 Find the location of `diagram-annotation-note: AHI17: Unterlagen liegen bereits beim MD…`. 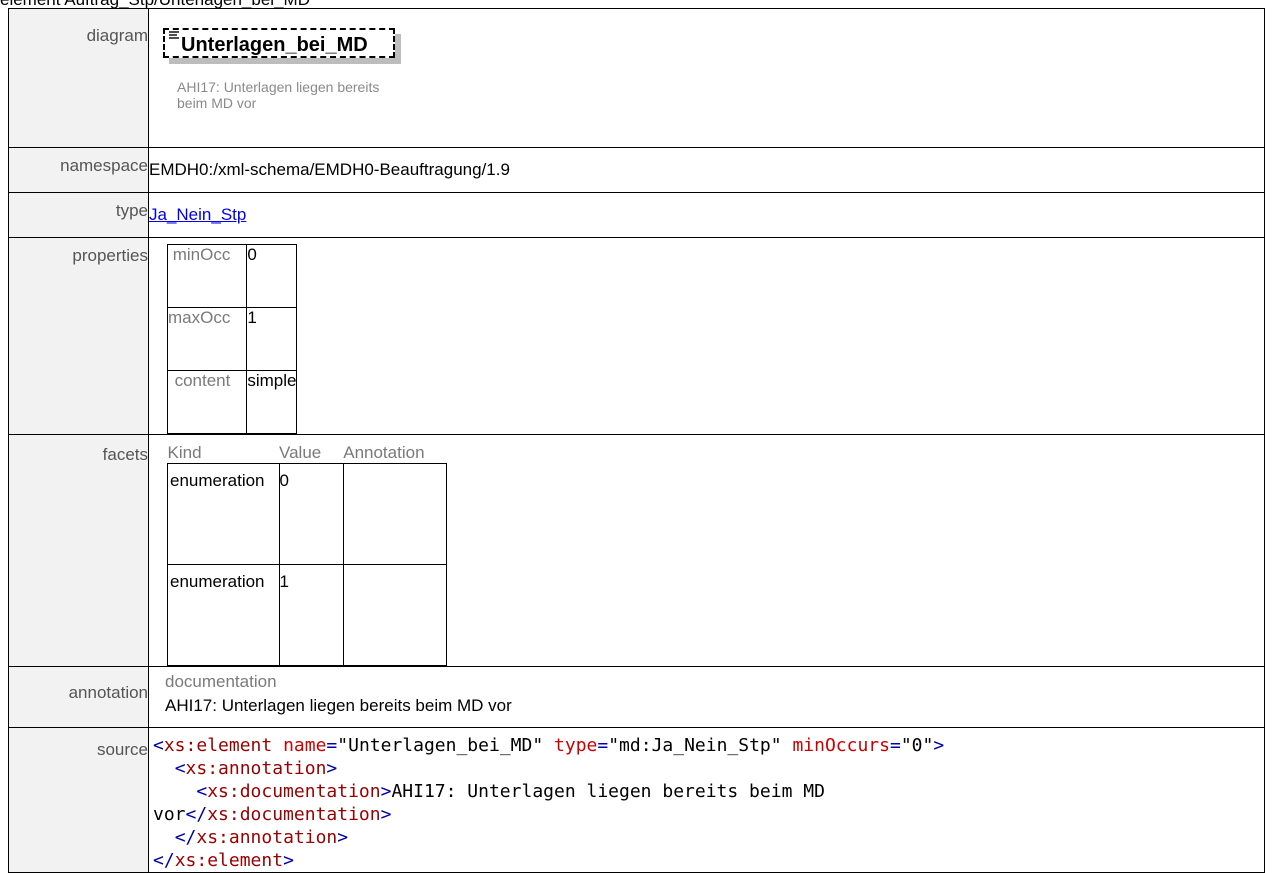

diagram-annotation-note: AHI17: Unterlagen liegen bereits beim MD… is located at coordinates (278, 95).